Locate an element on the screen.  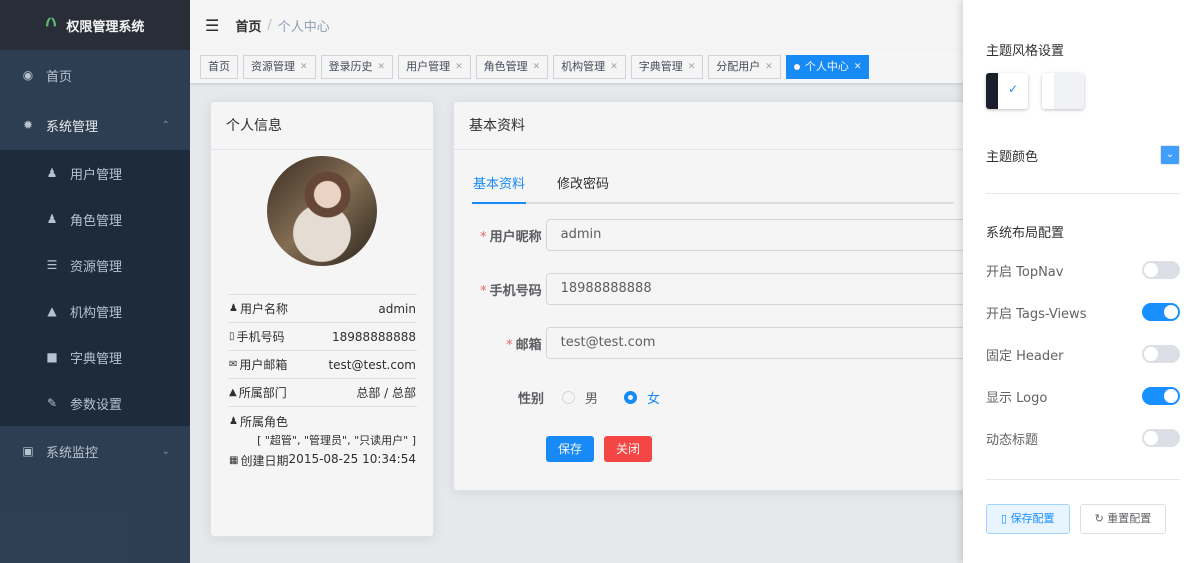
logo-title: 权限管理系统 is located at coordinates (105, 27).